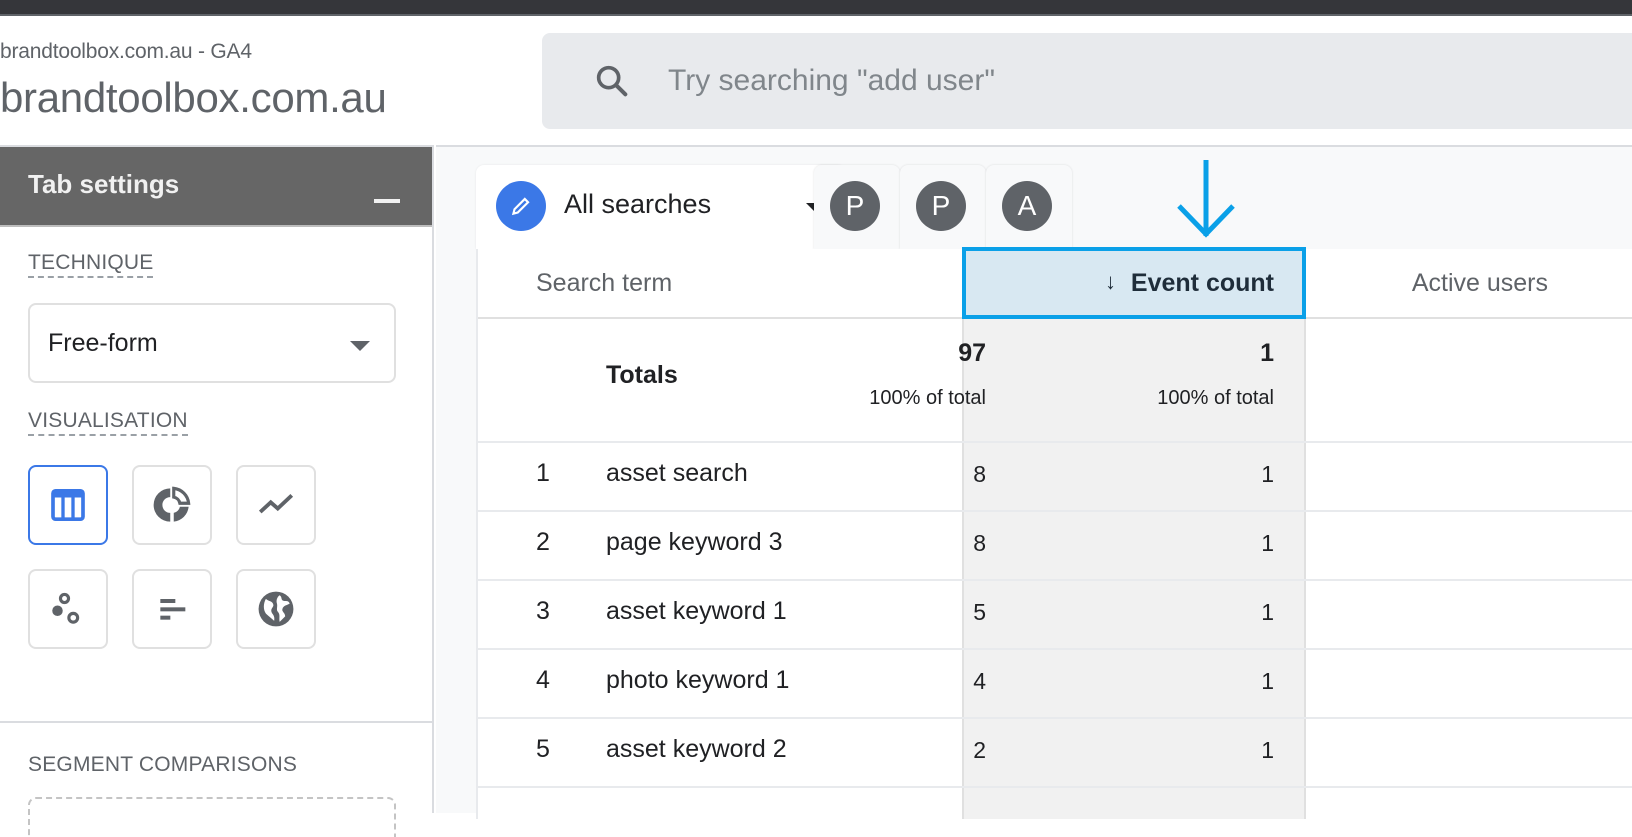 The image size is (1632, 837). What do you see at coordinates (1110, 281) in the screenshot?
I see `sort-descending-icon: ↓` at bounding box center [1110, 281].